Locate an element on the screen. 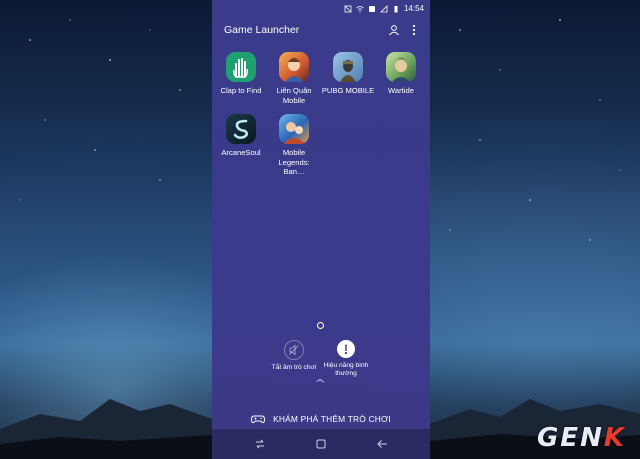 The width and height of the screenshot is (640, 459). page-indicator-dot is located at coordinates (320, 325).